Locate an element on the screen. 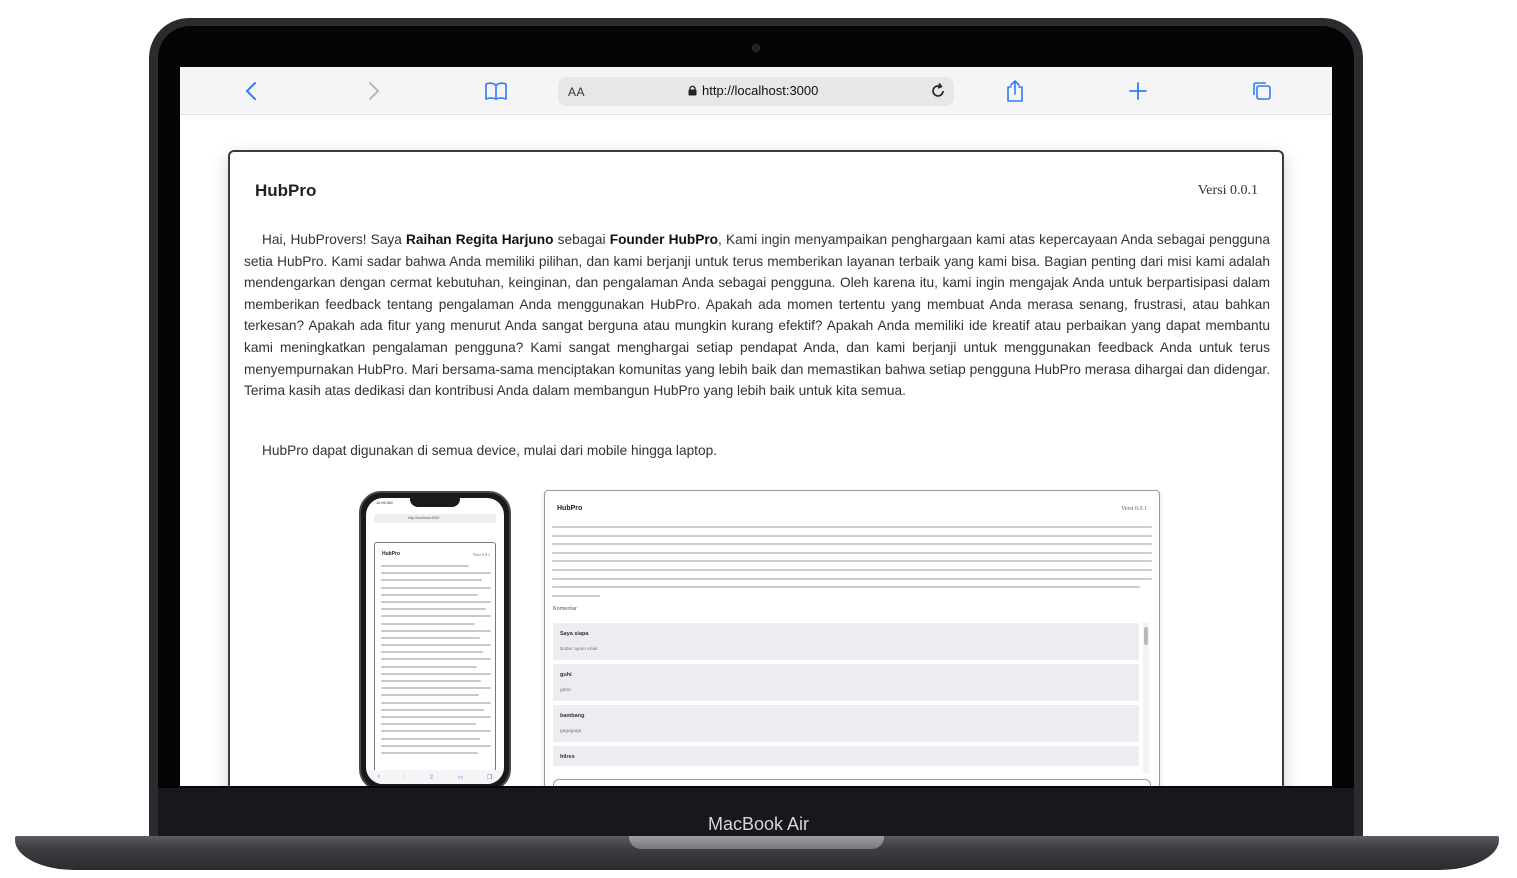 This screenshot has width=1517, height=878. phone-share-icon: ⇧ is located at coordinates (431, 777).